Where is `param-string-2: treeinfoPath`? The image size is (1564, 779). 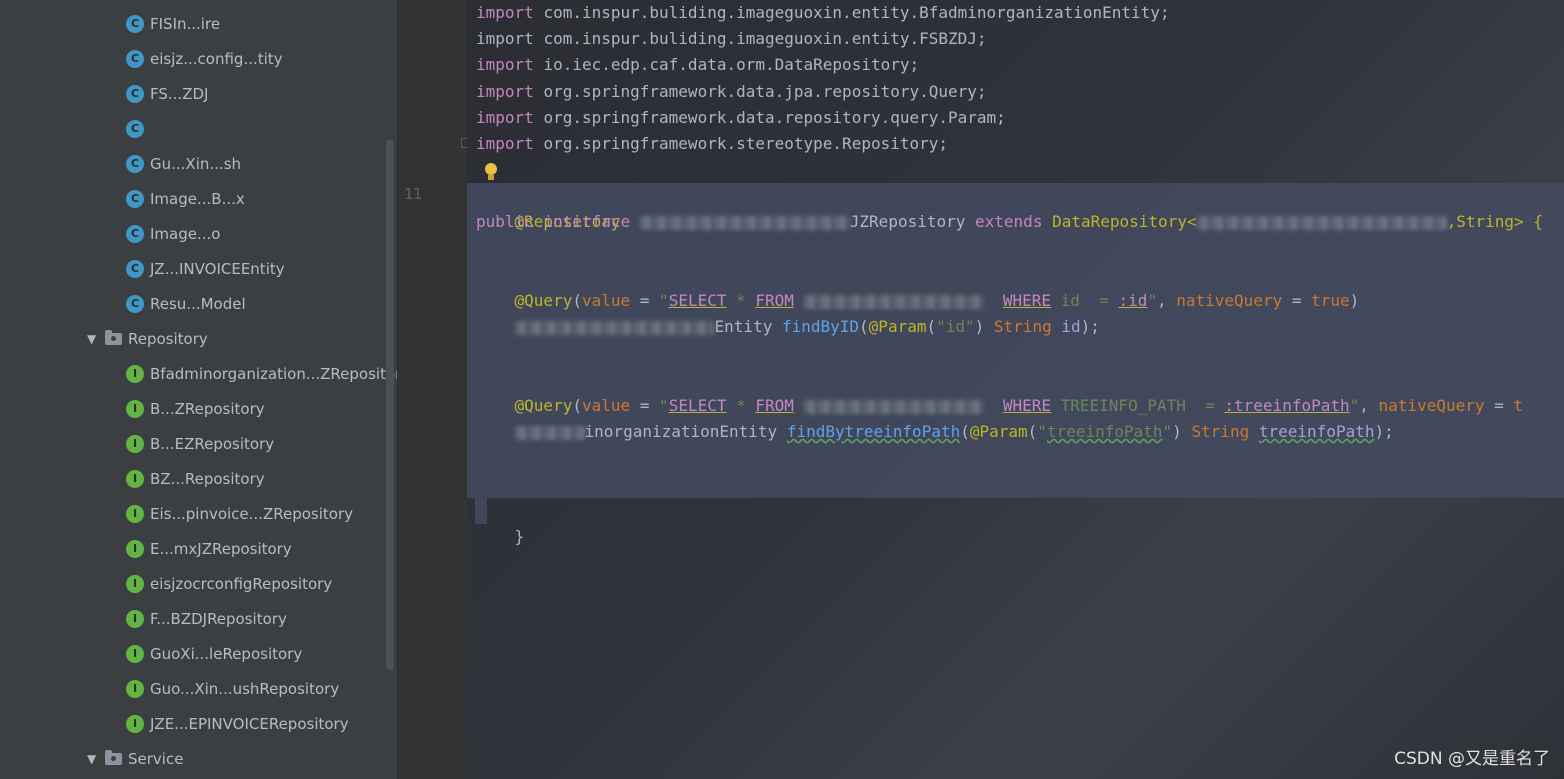
param-string-2: treeinfoPath is located at coordinates (1104, 431).